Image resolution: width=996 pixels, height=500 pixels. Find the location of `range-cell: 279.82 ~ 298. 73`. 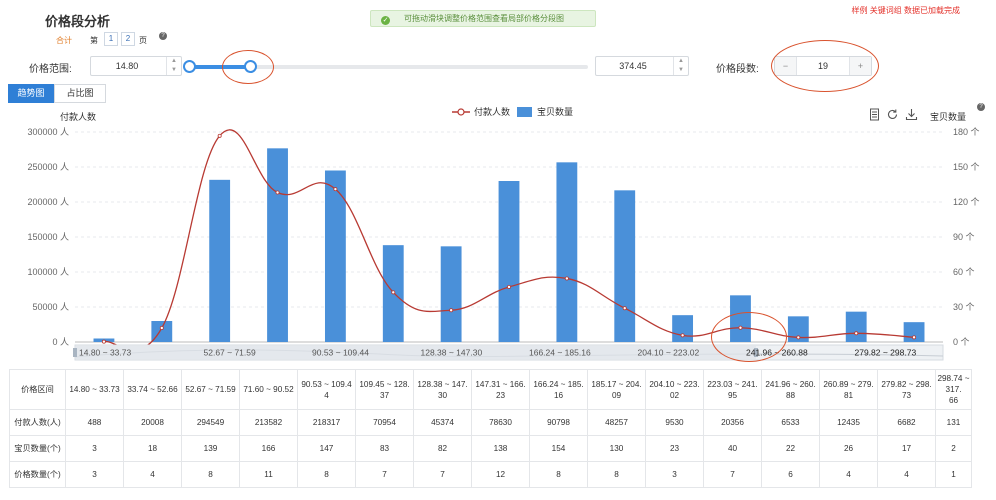

range-cell: 279.82 ~ 298. 73 is located at coordinates (906, 389).